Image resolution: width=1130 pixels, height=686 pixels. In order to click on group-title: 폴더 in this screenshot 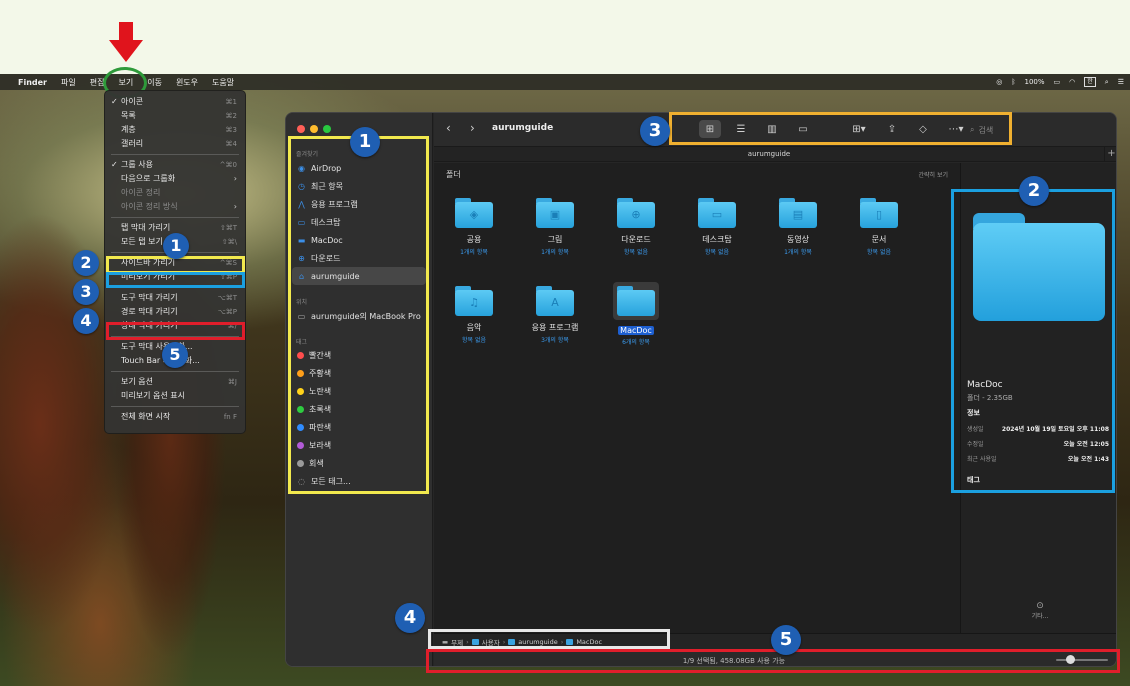, I will do `click(453, 174)`.